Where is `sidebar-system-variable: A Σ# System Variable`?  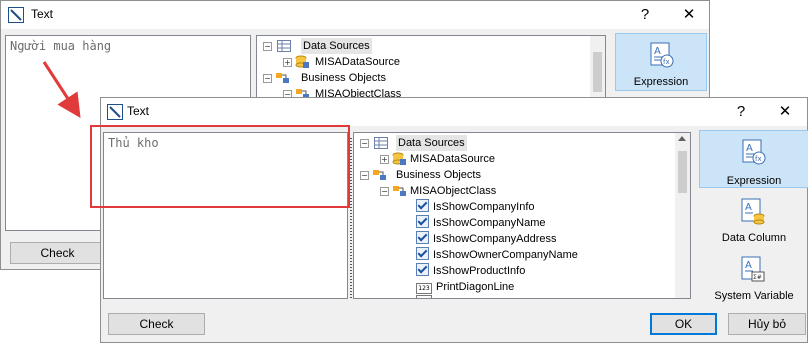
sidebar-system-variable: A Σ# System Variable is located at coordinates (753, 277).